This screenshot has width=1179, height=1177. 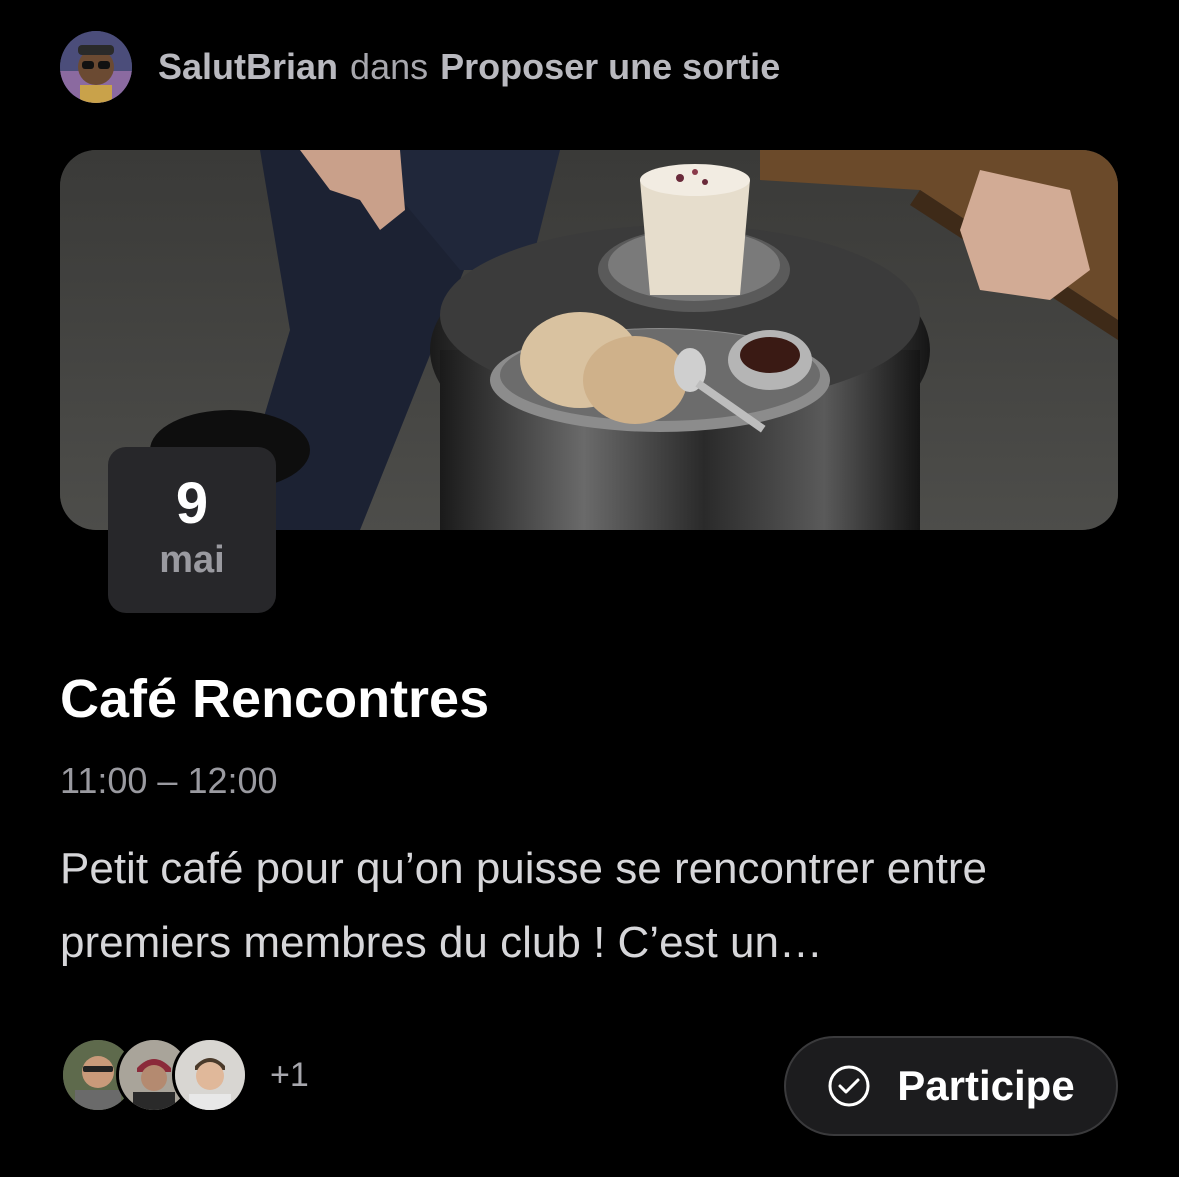 What do you see at coordinates (389, 66) in the screenshot?
I see `connector-text: dans` at bounding box center [389, 66].